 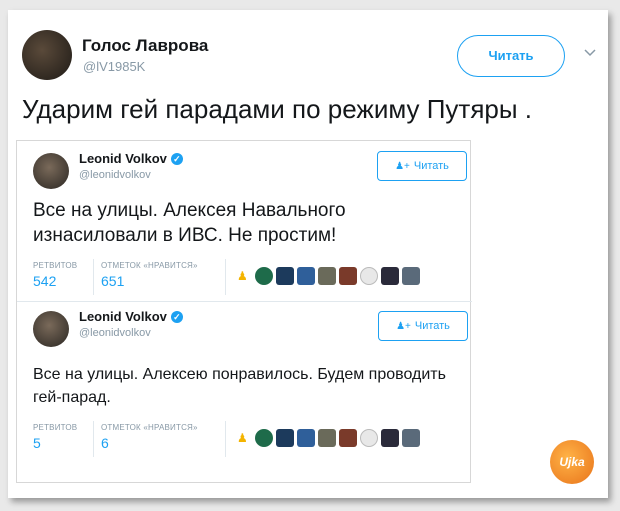 I want to click on follow-button: Читать, so click(x=511, y=56).